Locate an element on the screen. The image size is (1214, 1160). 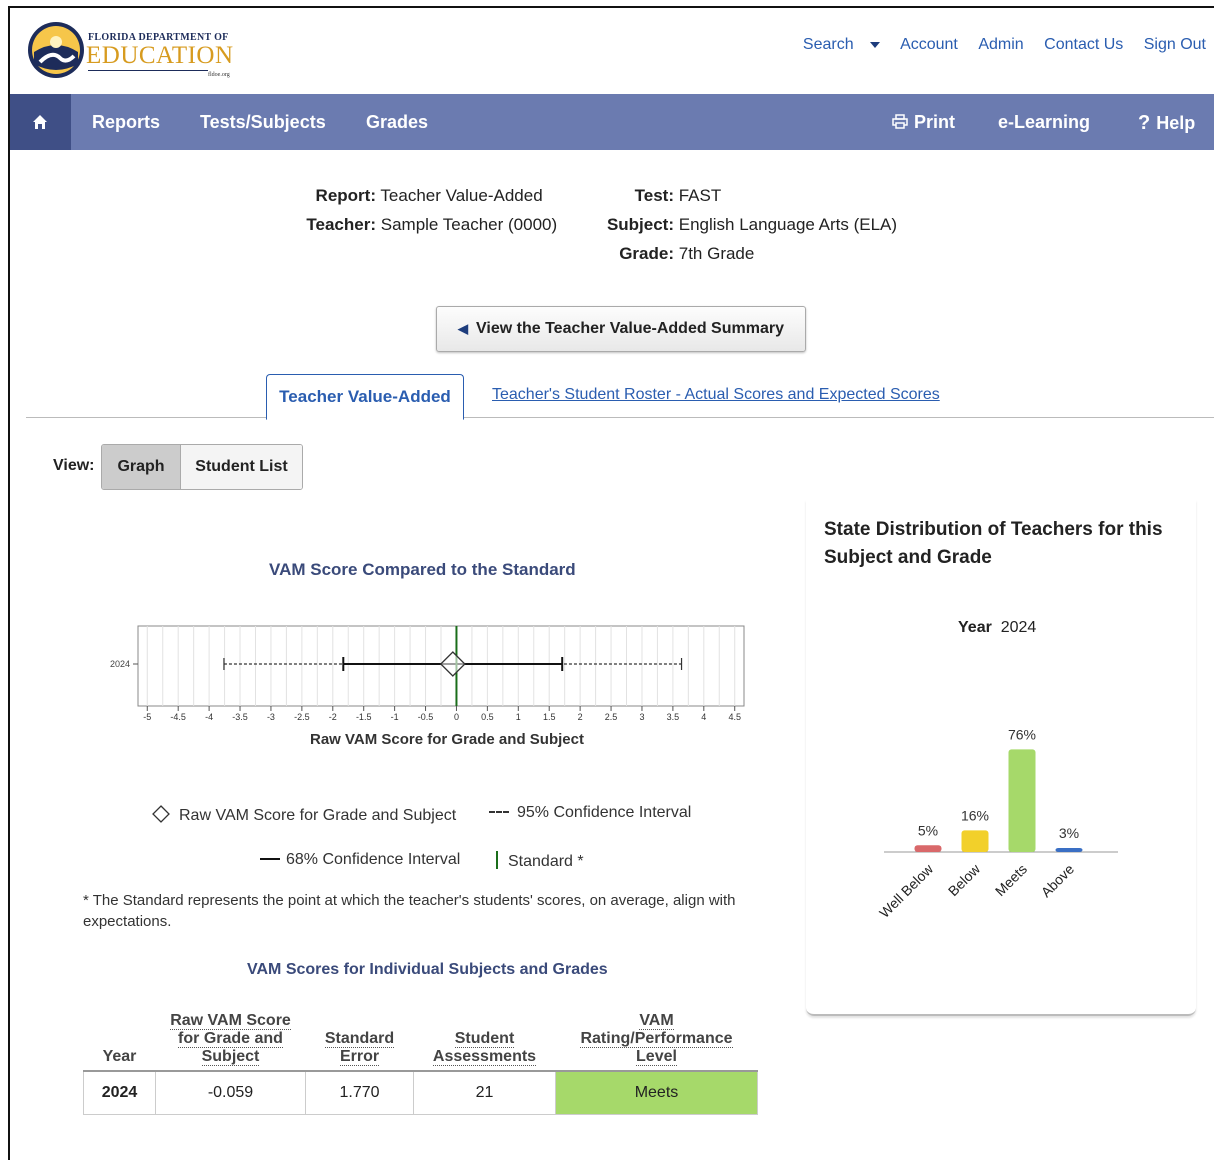
teacher-value: Sample Teacher (0000) is located at coordinates (469, 224).